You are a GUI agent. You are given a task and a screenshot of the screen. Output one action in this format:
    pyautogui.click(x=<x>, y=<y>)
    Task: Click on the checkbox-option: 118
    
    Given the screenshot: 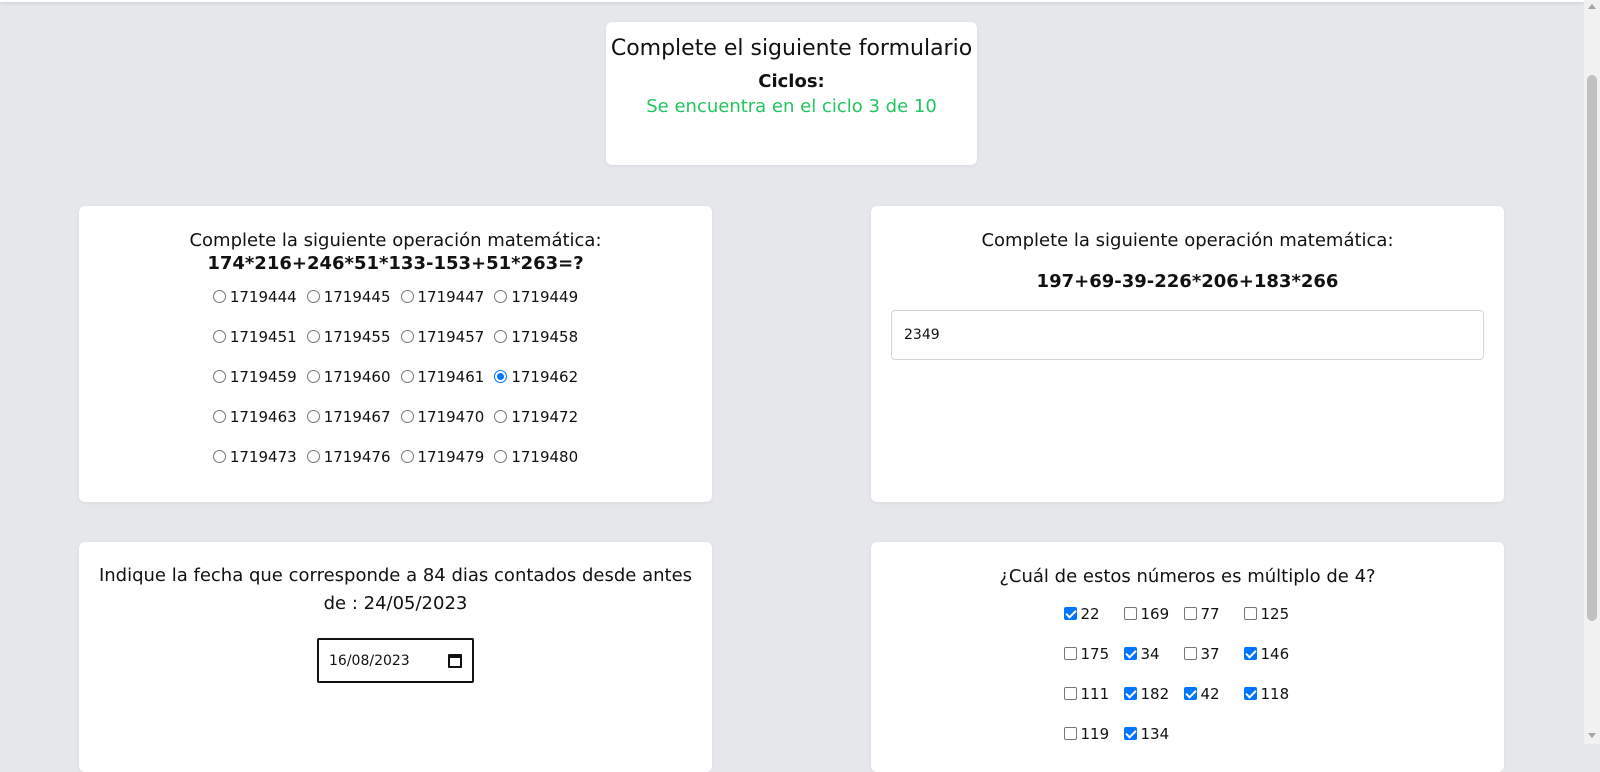 What is the action you would take?
    pyautogui.click(x=1273, y=693)
    